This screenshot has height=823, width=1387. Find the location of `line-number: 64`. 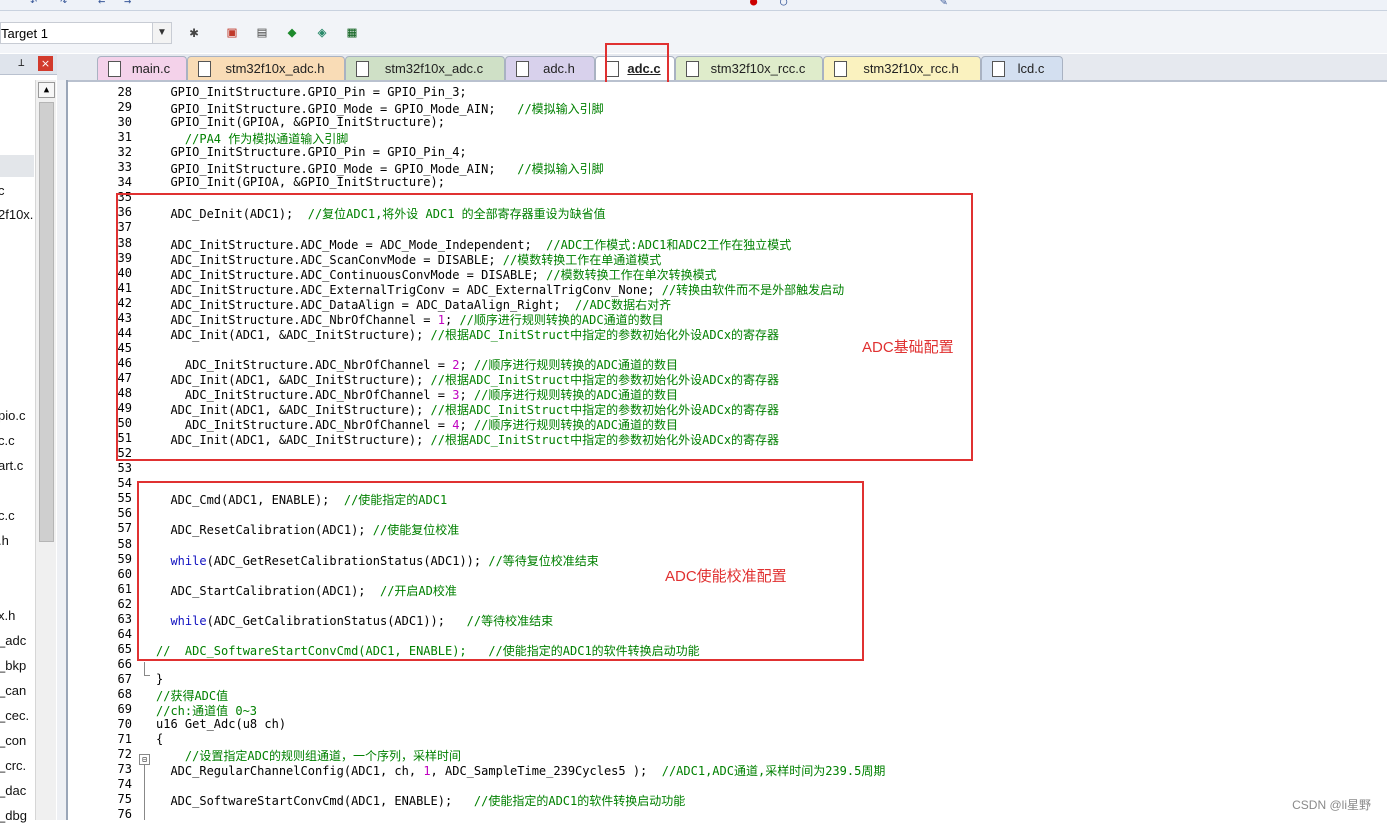

line-number: 64 is located at coordinates (124, 633).